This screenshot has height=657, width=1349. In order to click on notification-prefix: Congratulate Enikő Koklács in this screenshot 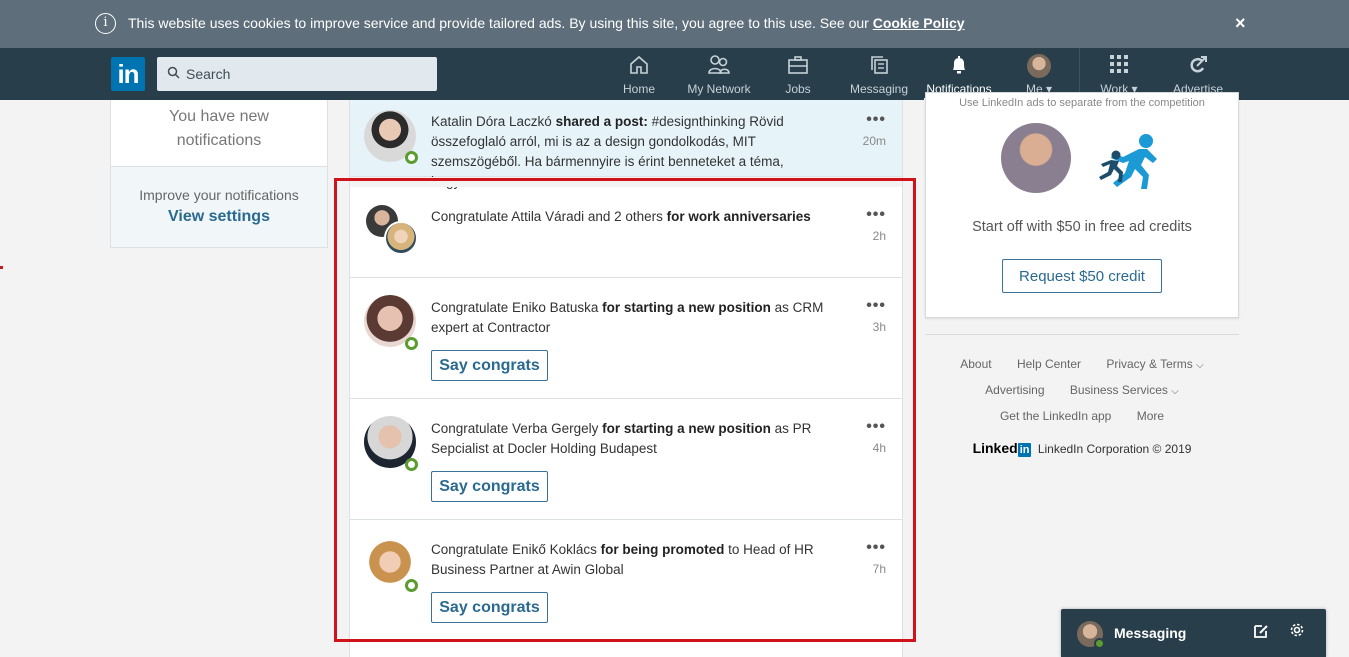, I will do `click(516, 549)`.